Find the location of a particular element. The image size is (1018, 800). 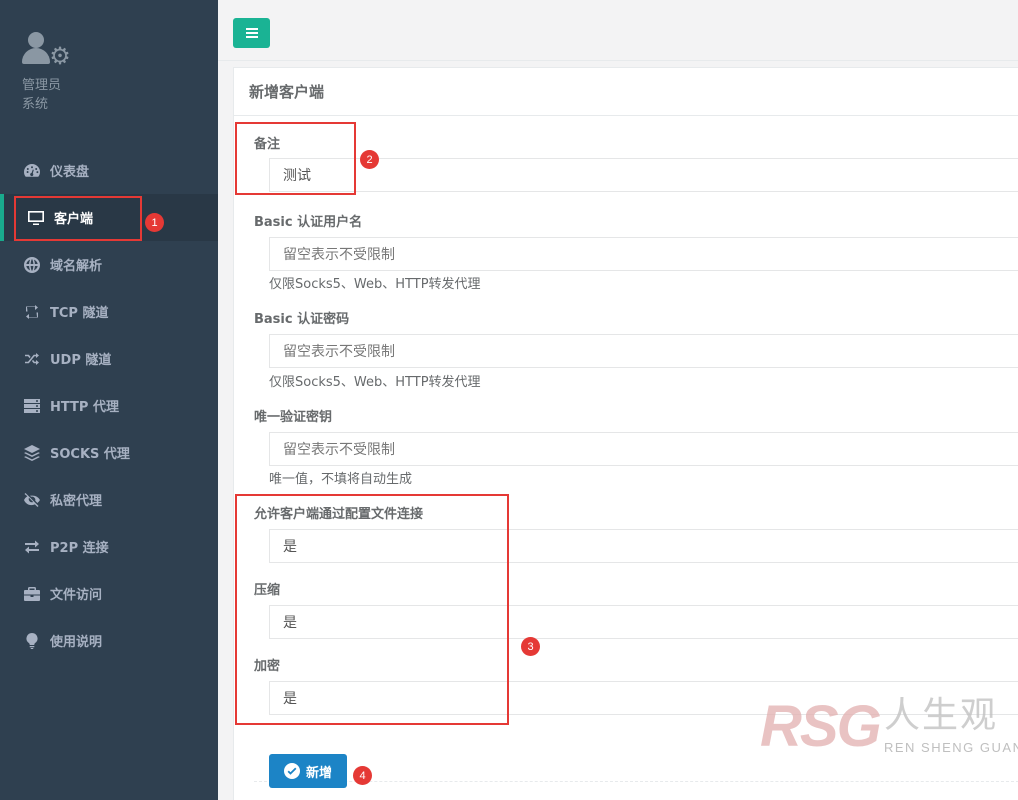

remark-label: 备注 is located at coordinates (267, 144).